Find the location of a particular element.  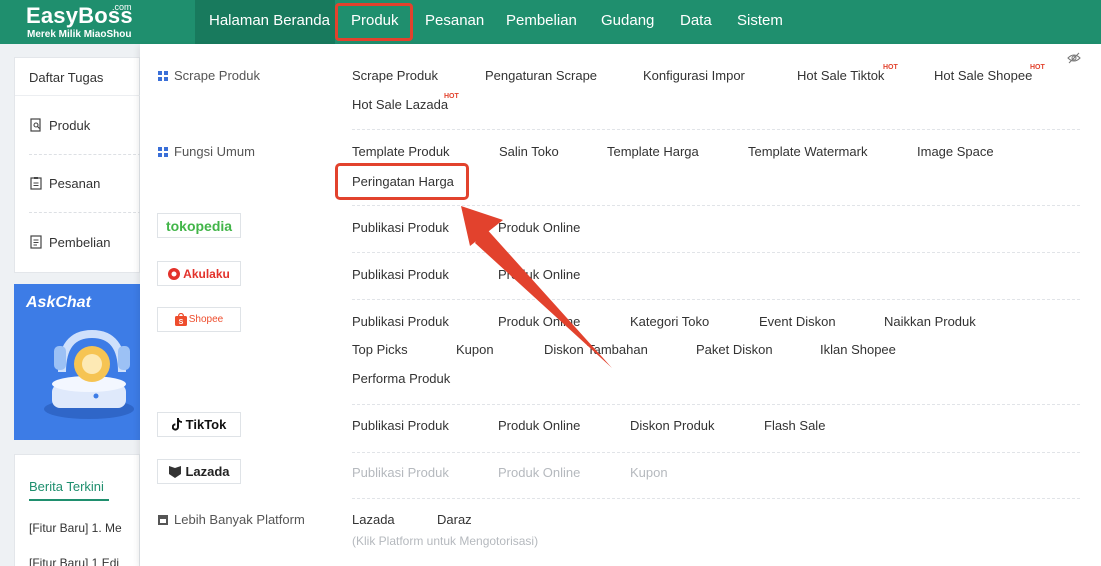

link-tiktok-diskon-produk: Diskon Produk is located at coordinates (672, 425).